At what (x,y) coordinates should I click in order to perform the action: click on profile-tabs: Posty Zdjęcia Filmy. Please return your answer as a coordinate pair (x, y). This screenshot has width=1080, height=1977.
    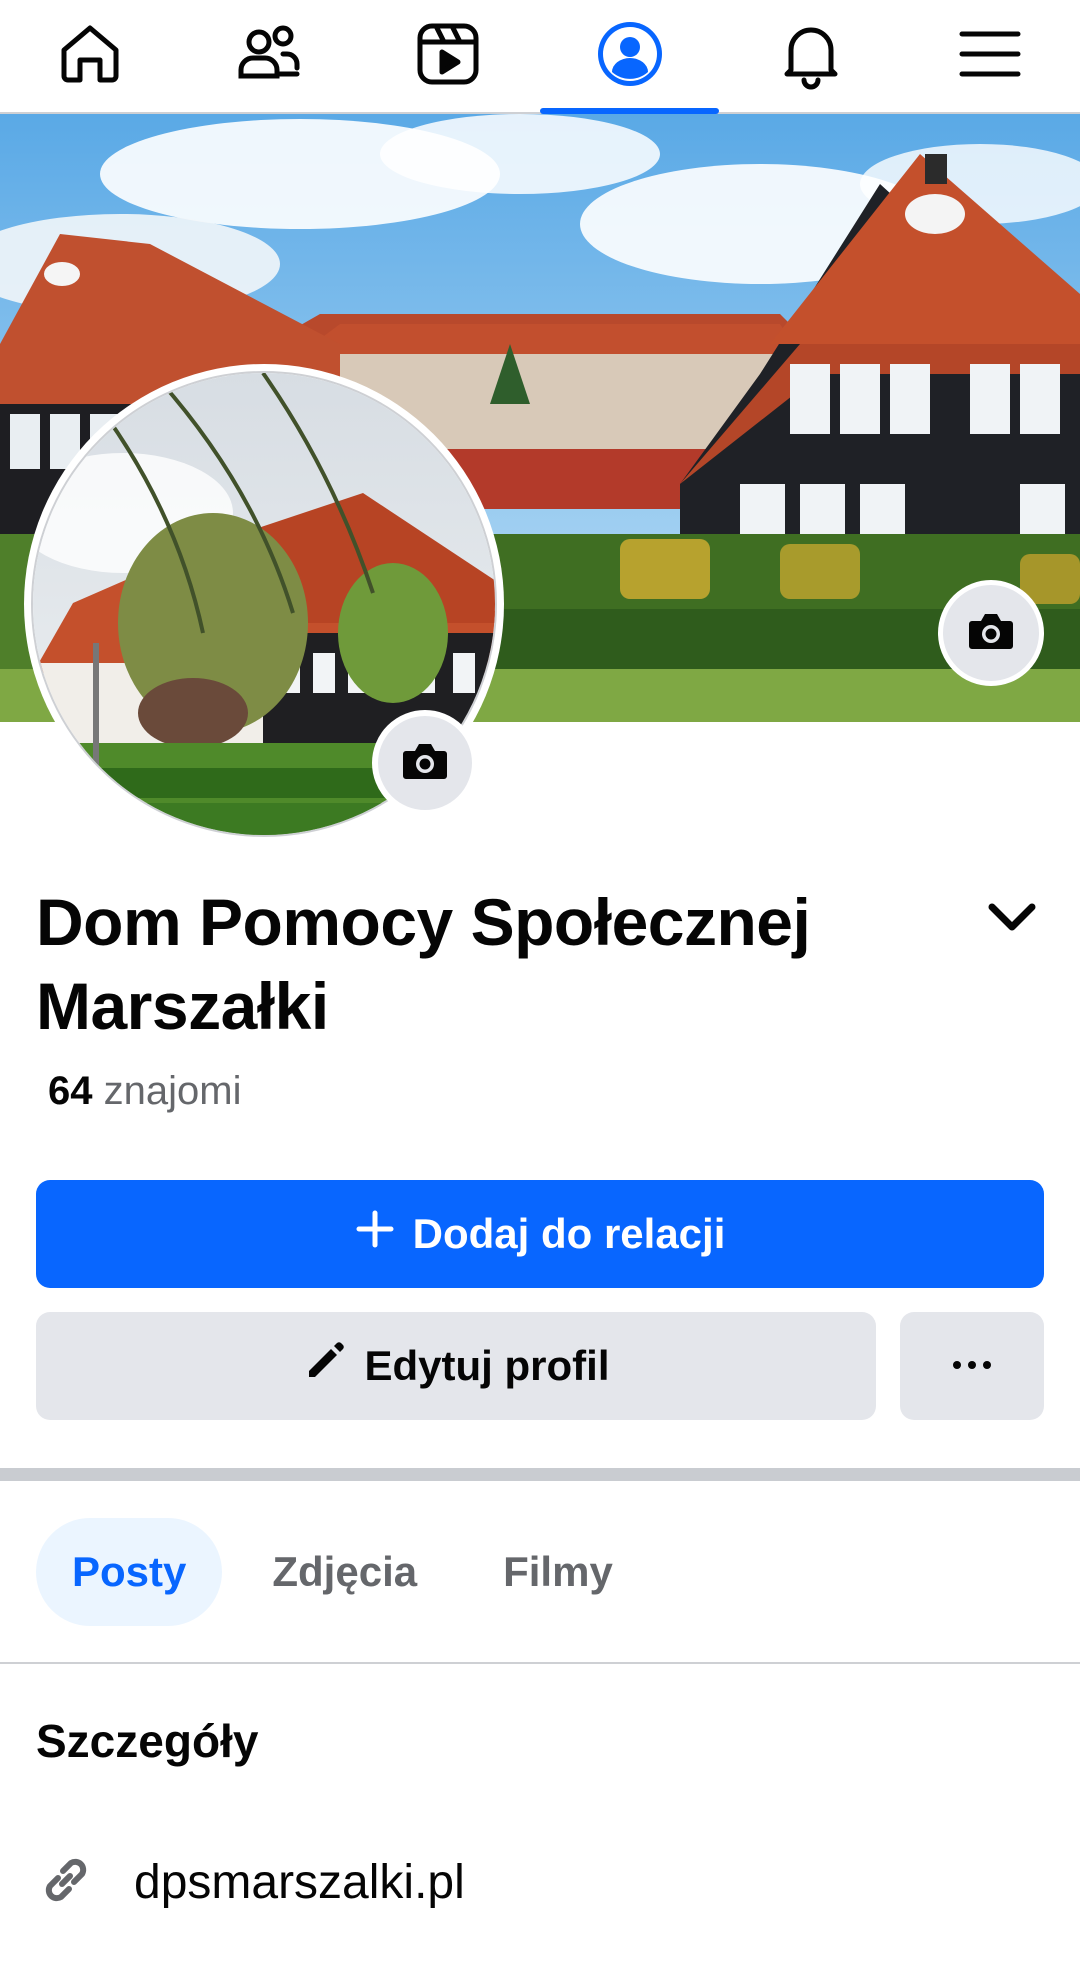
    Looking at the image, I should click on (342, 1572).